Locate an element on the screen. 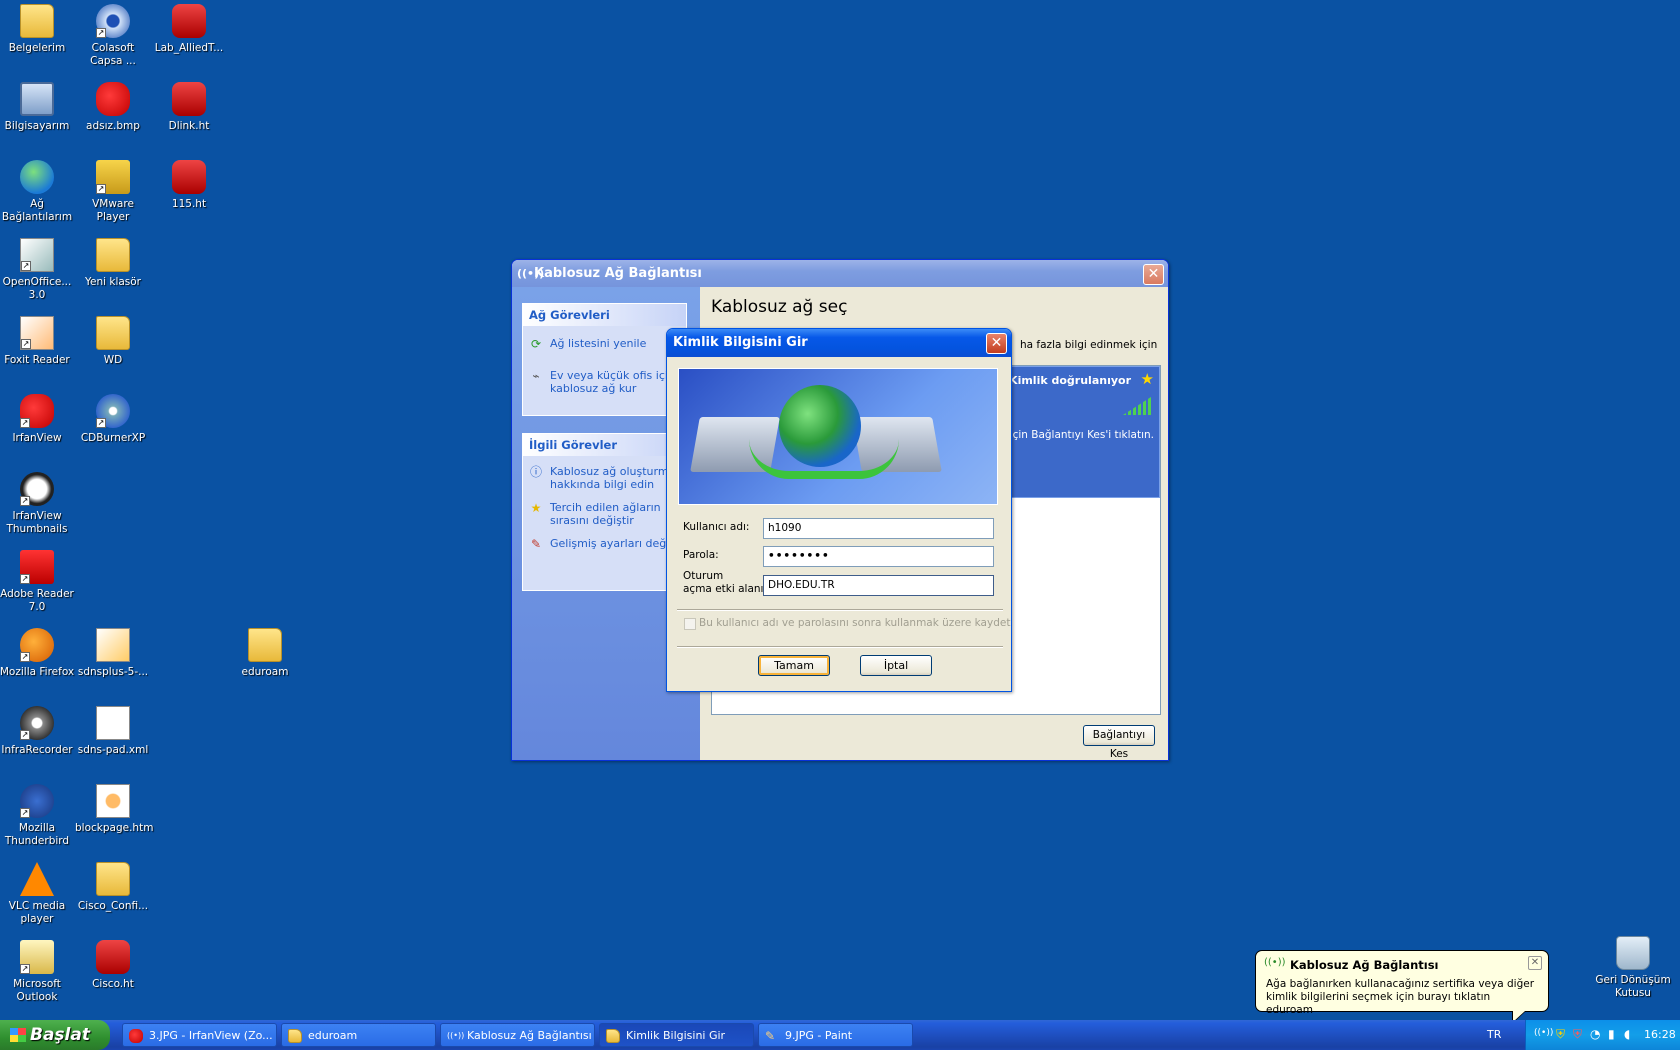 The image size is (1680, 1050). desktop-icon-ag-baglantilarim: Ağ Bağlantılarım is located at coordinates (37, 190).